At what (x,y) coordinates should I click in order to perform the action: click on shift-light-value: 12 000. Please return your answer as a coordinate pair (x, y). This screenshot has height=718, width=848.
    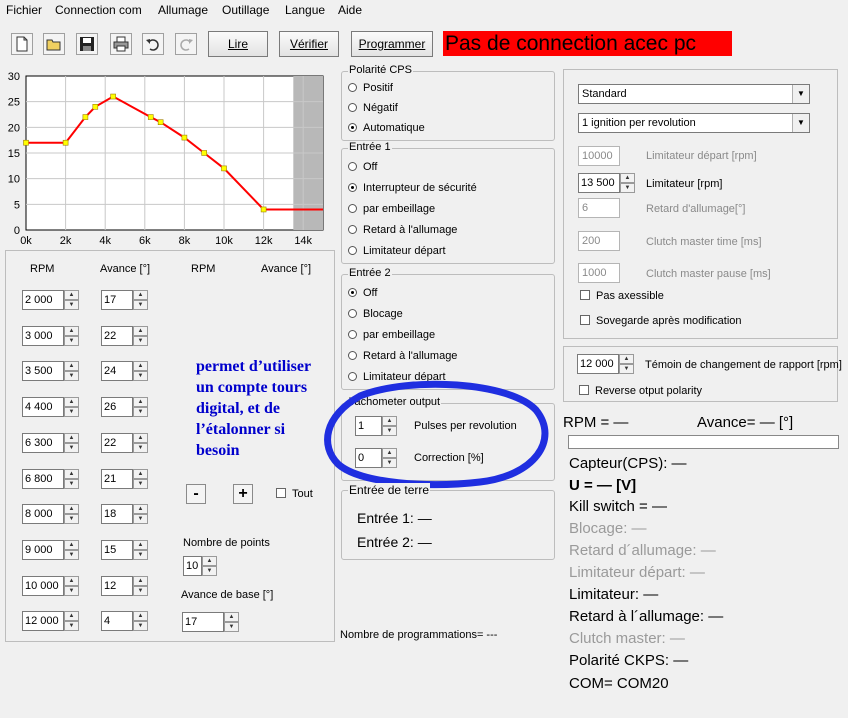
    Looking at the image, I should click on (598, 364).